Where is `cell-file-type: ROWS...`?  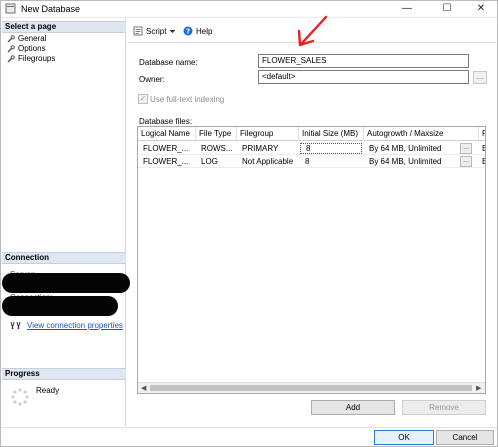
cell-file-type: ROWS... is located at coordinates (216, 148).